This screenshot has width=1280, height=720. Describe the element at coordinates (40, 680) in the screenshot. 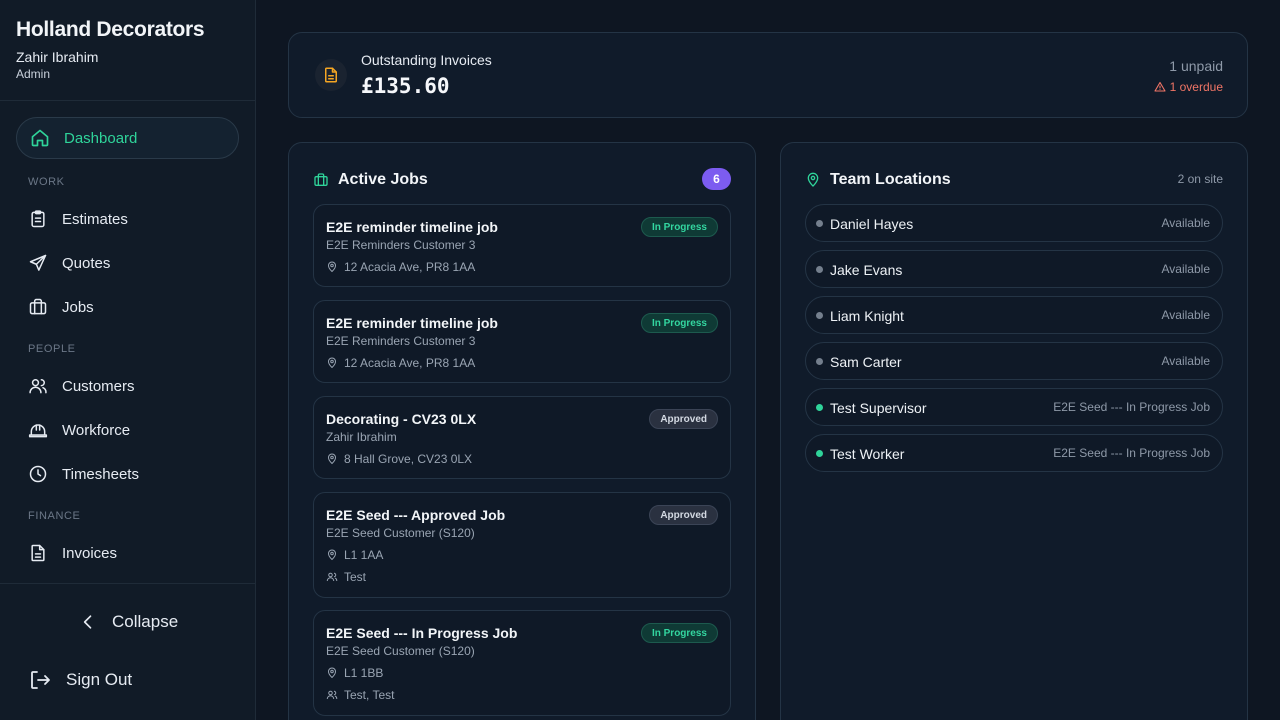

I see `log-out-icon` at that location.